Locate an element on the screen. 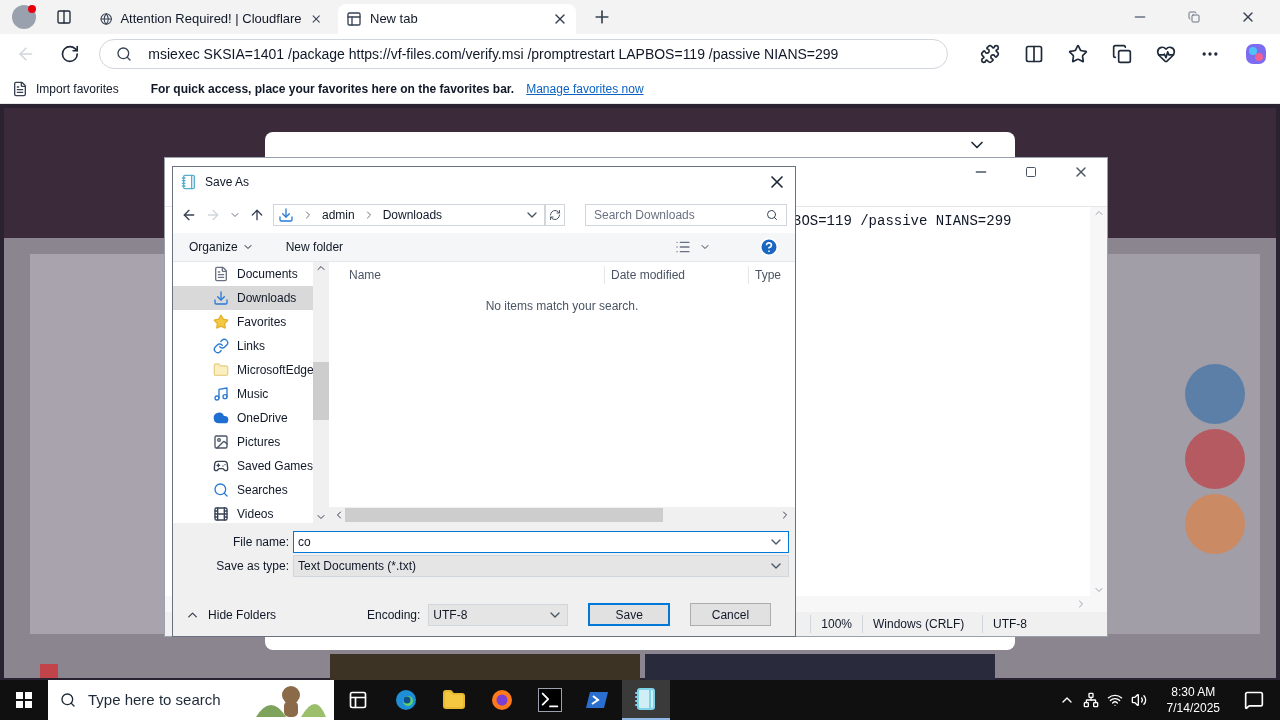 This screenshot has width=1280, height=720. extensions-icon is located at coordinates (990, 54).